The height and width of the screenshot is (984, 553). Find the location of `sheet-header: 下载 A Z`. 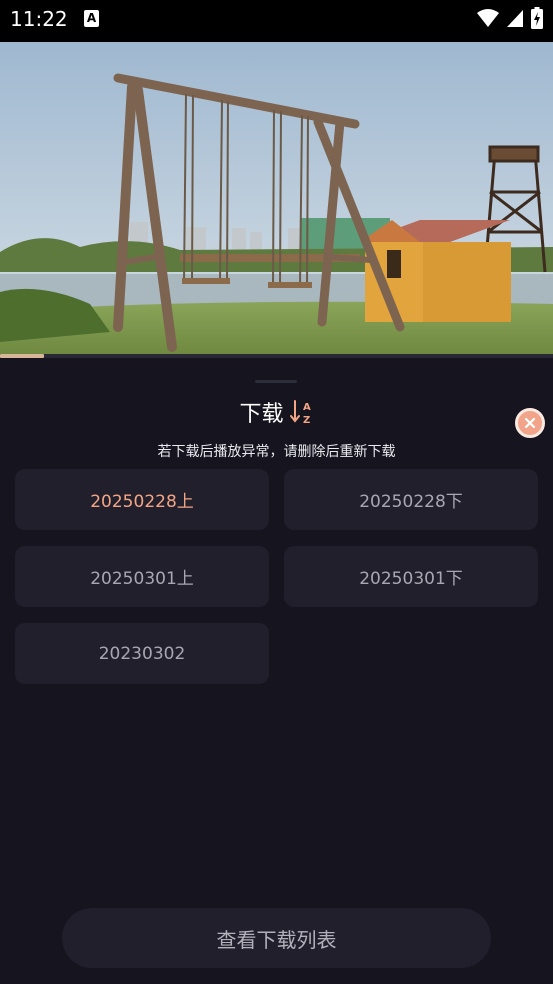

sheet-header: 下载 A Z is located at coordinates (276, 412).